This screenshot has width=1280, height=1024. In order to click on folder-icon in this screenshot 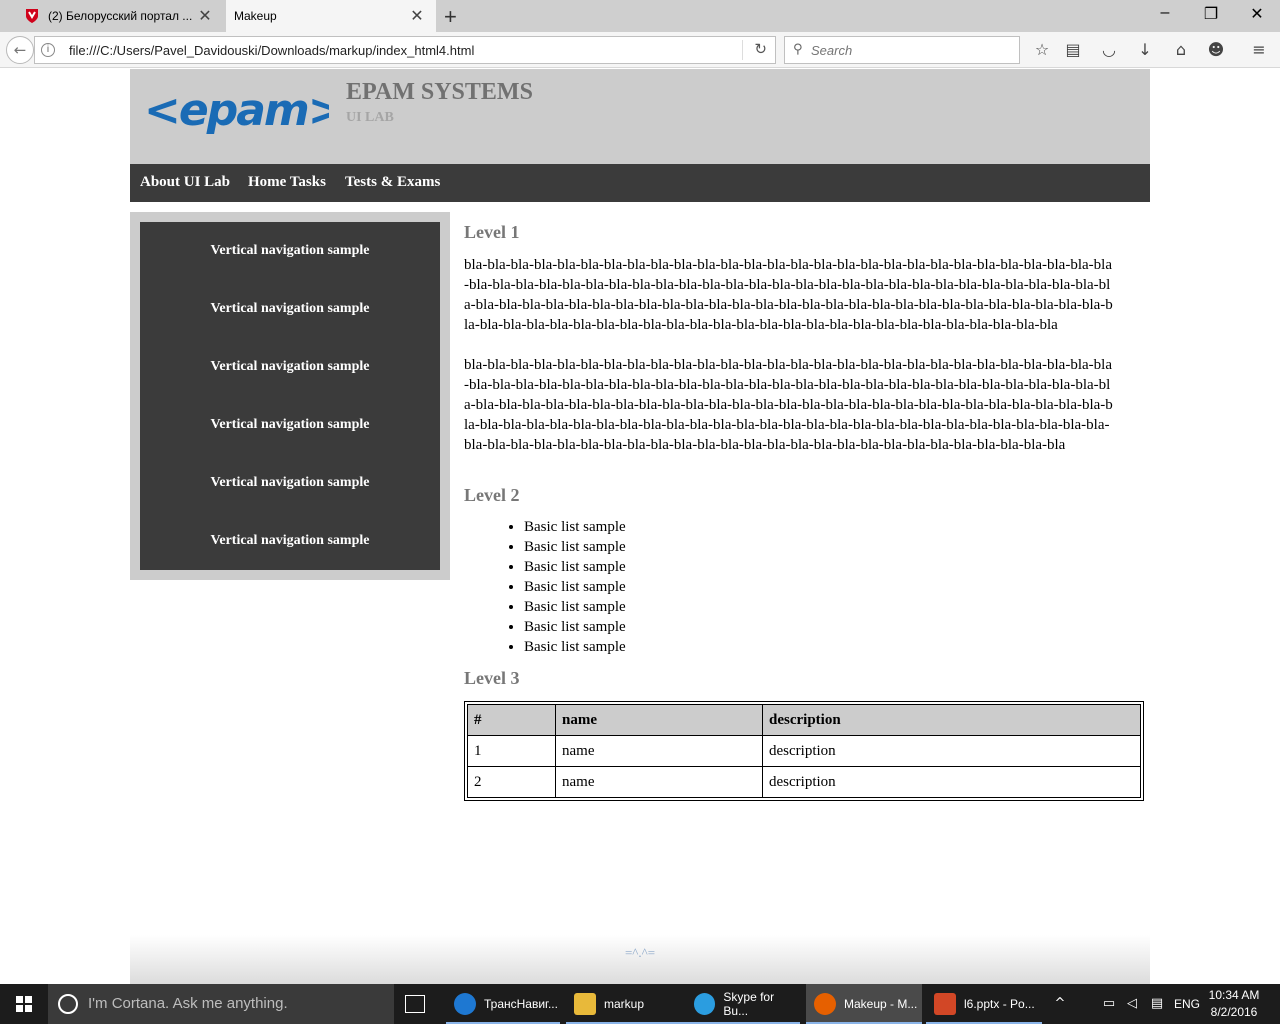, I will do `click(585, 1004)`.